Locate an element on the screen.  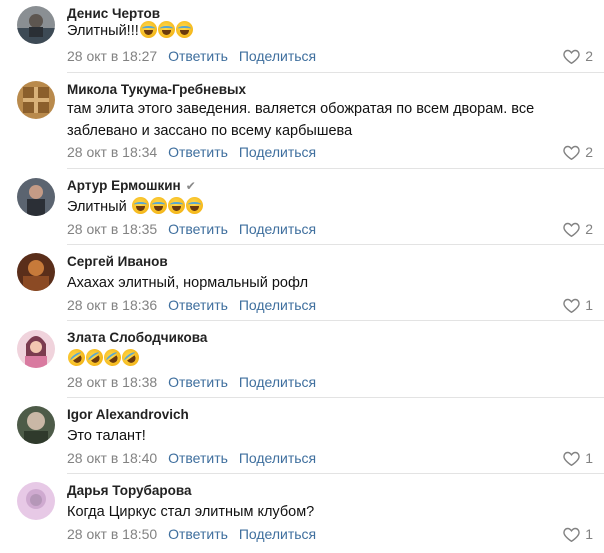
comment-text: Элитный!!! is located at coordinates (317, 31).